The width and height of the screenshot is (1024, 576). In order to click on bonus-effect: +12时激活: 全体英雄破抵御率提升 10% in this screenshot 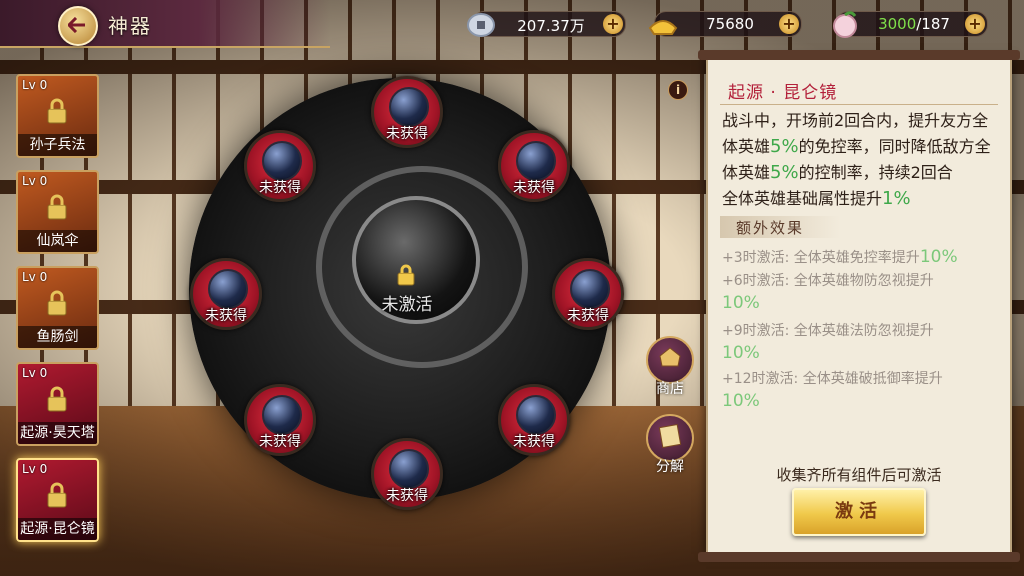, I will do `click(832, 391)`.